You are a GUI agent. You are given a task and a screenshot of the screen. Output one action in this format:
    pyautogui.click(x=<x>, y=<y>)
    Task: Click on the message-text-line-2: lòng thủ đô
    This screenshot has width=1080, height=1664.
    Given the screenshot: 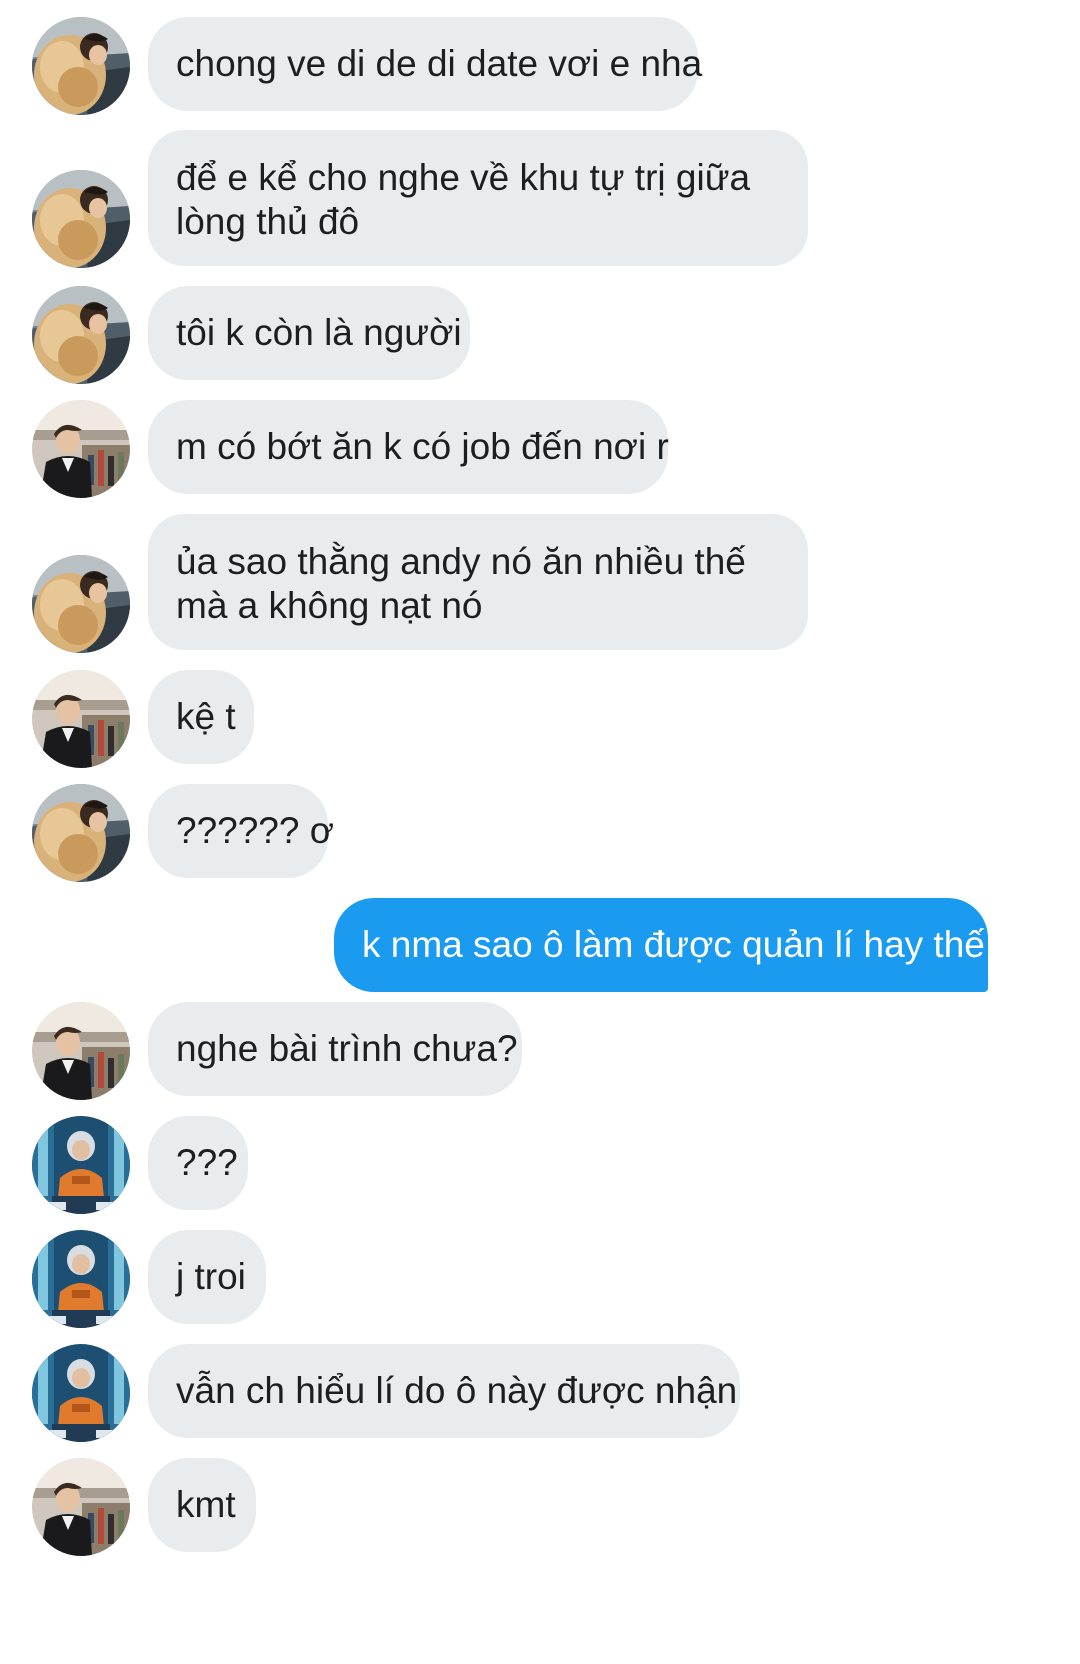 What is the action you would take?
    pyautogui.click(x=268, y=221)
    